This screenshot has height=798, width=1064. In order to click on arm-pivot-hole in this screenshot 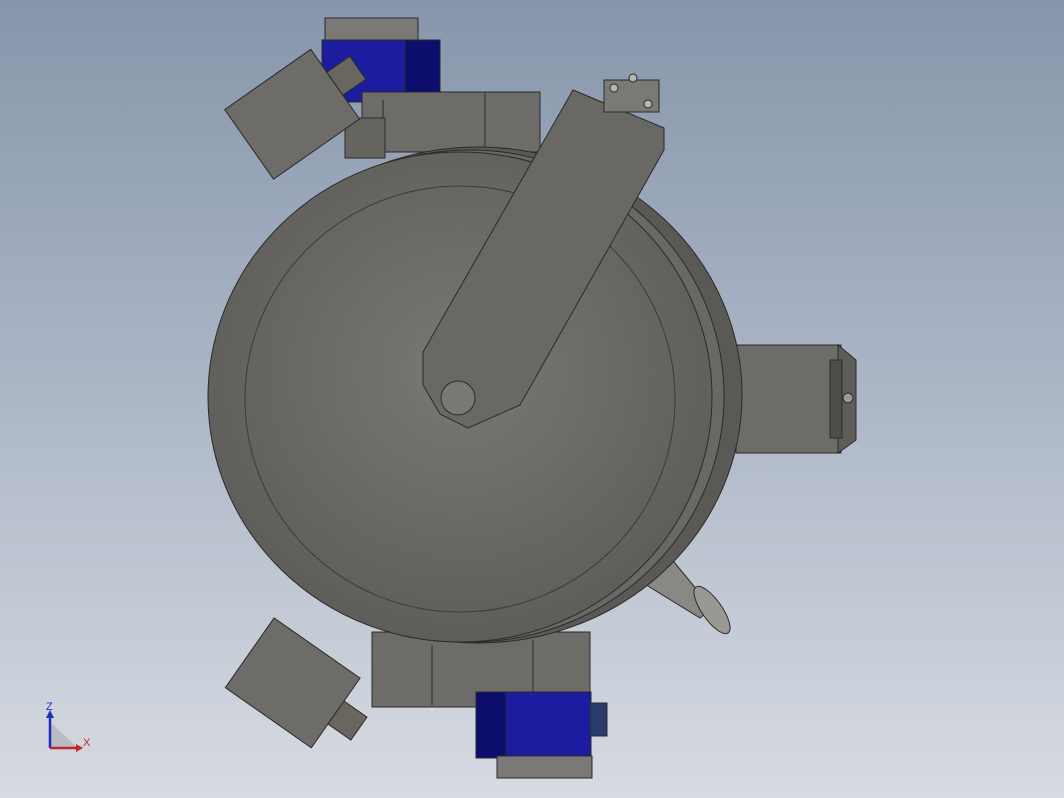, I will do `click(458, 398)`.